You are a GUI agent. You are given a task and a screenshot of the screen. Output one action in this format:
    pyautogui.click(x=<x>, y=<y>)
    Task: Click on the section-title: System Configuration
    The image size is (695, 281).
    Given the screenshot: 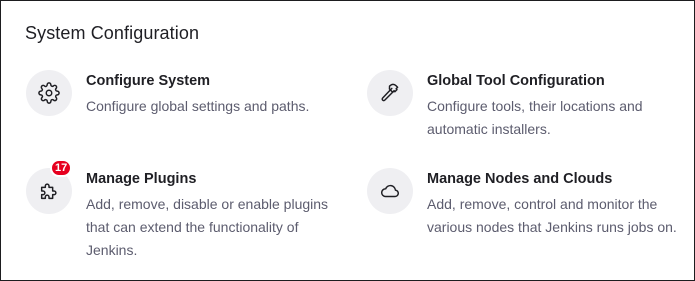 What is the action you would take?
    pyautogui.click(x=112, y=33)
    